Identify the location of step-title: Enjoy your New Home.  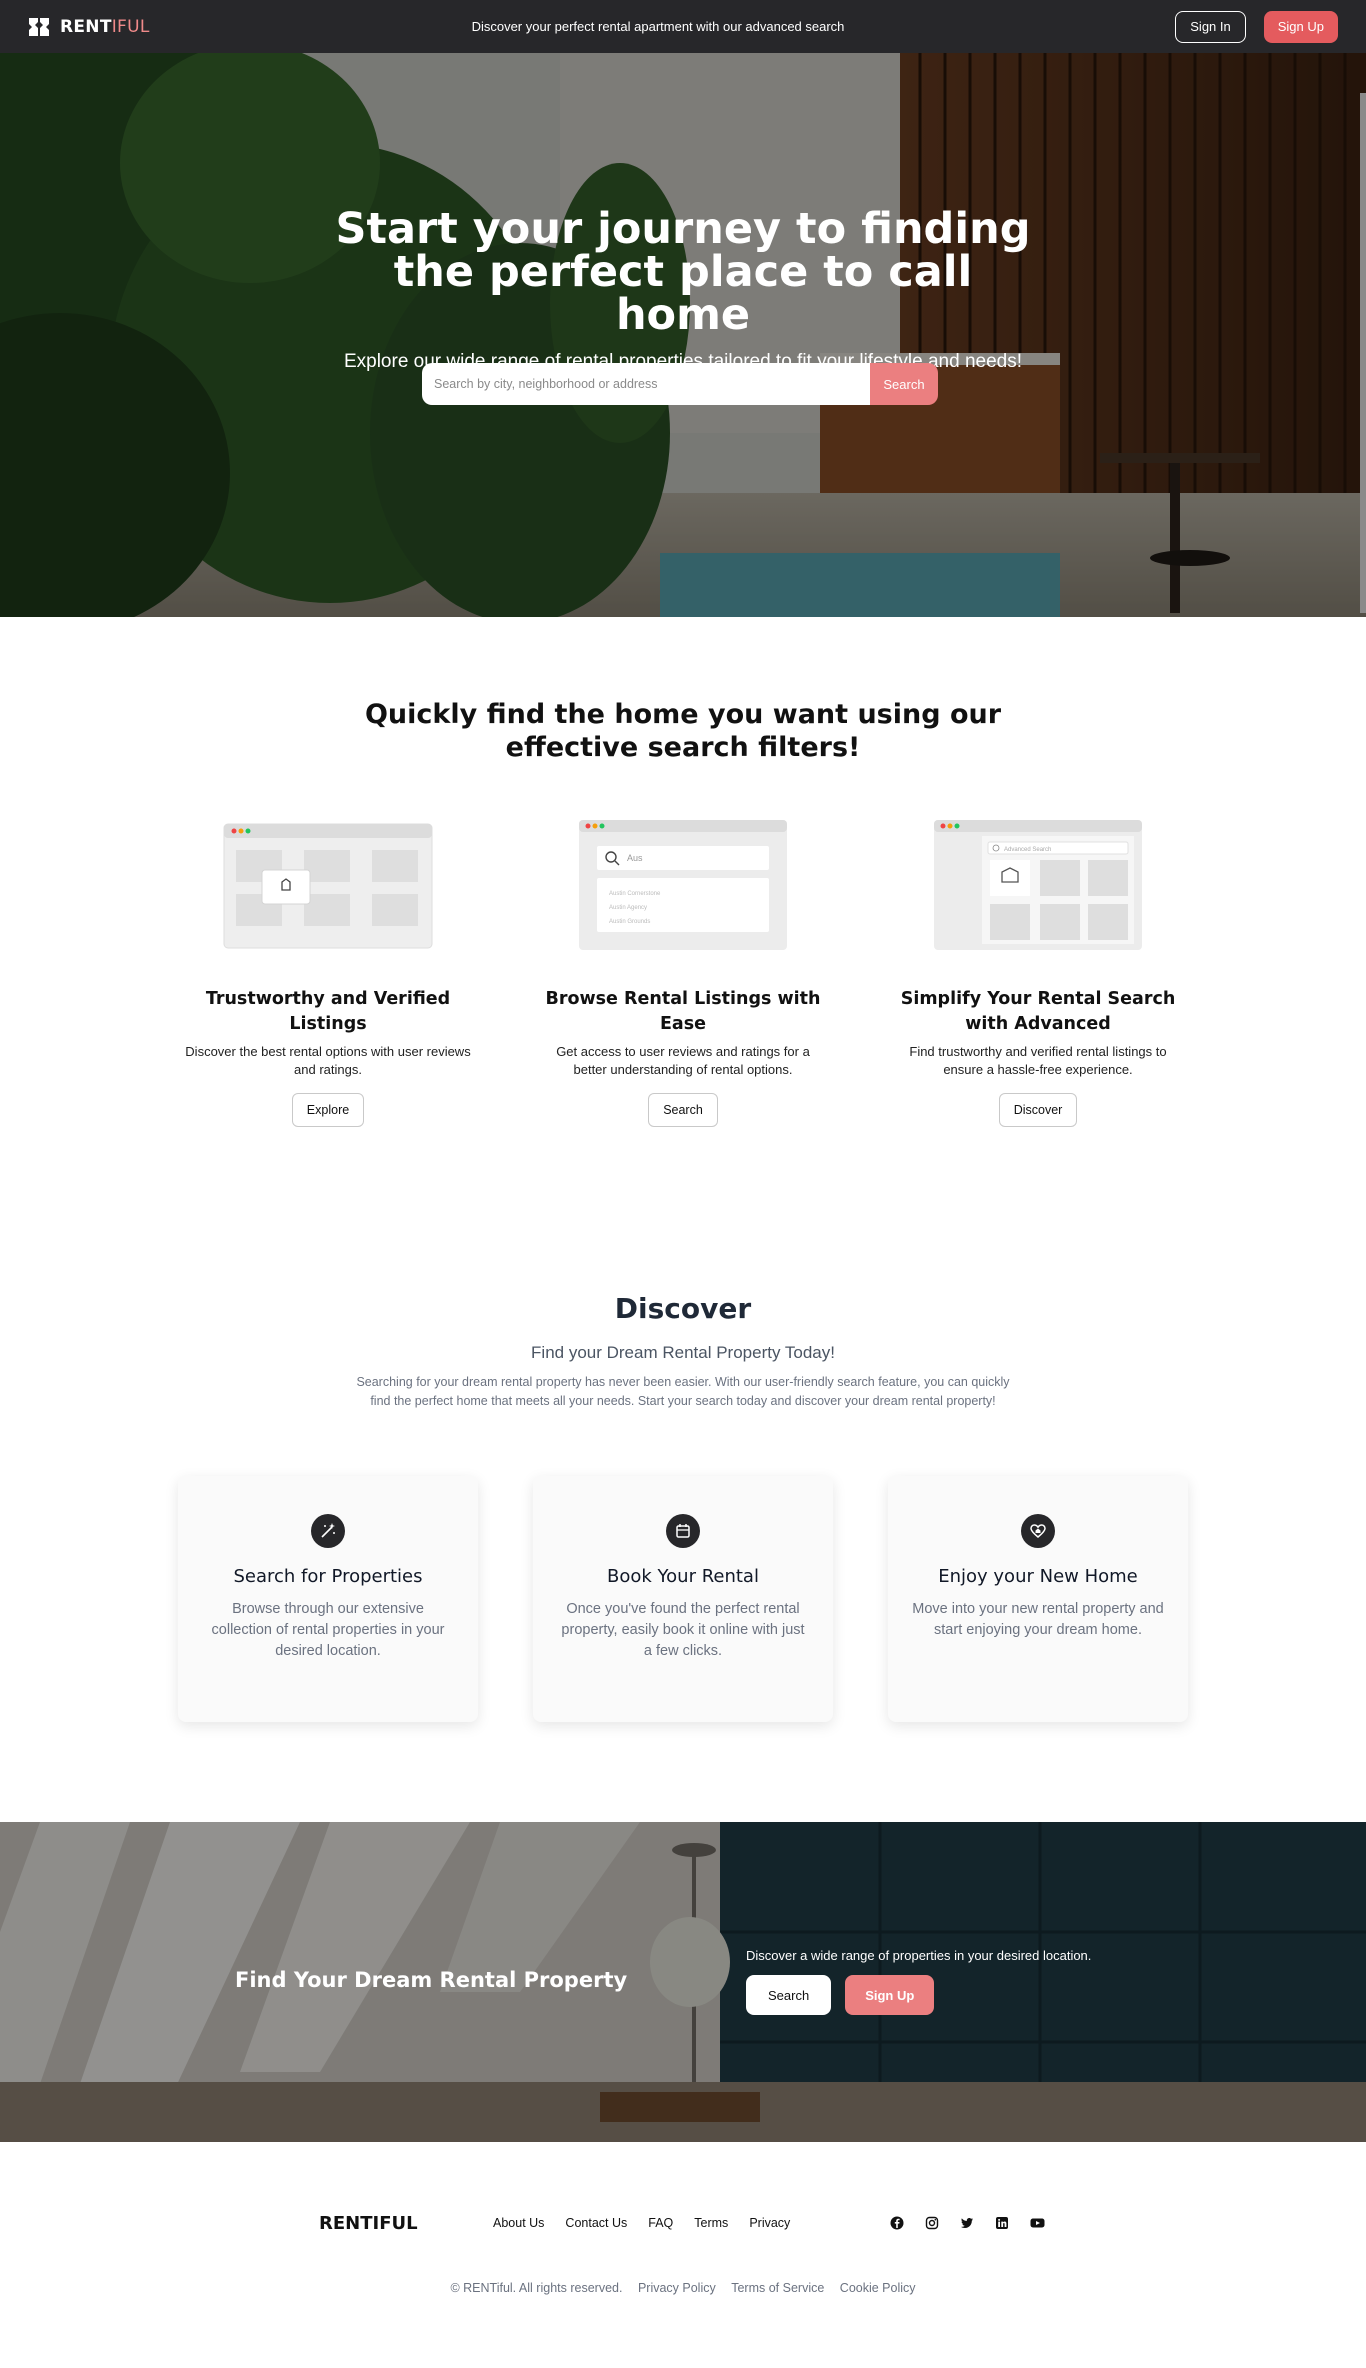
(1038, 1576).